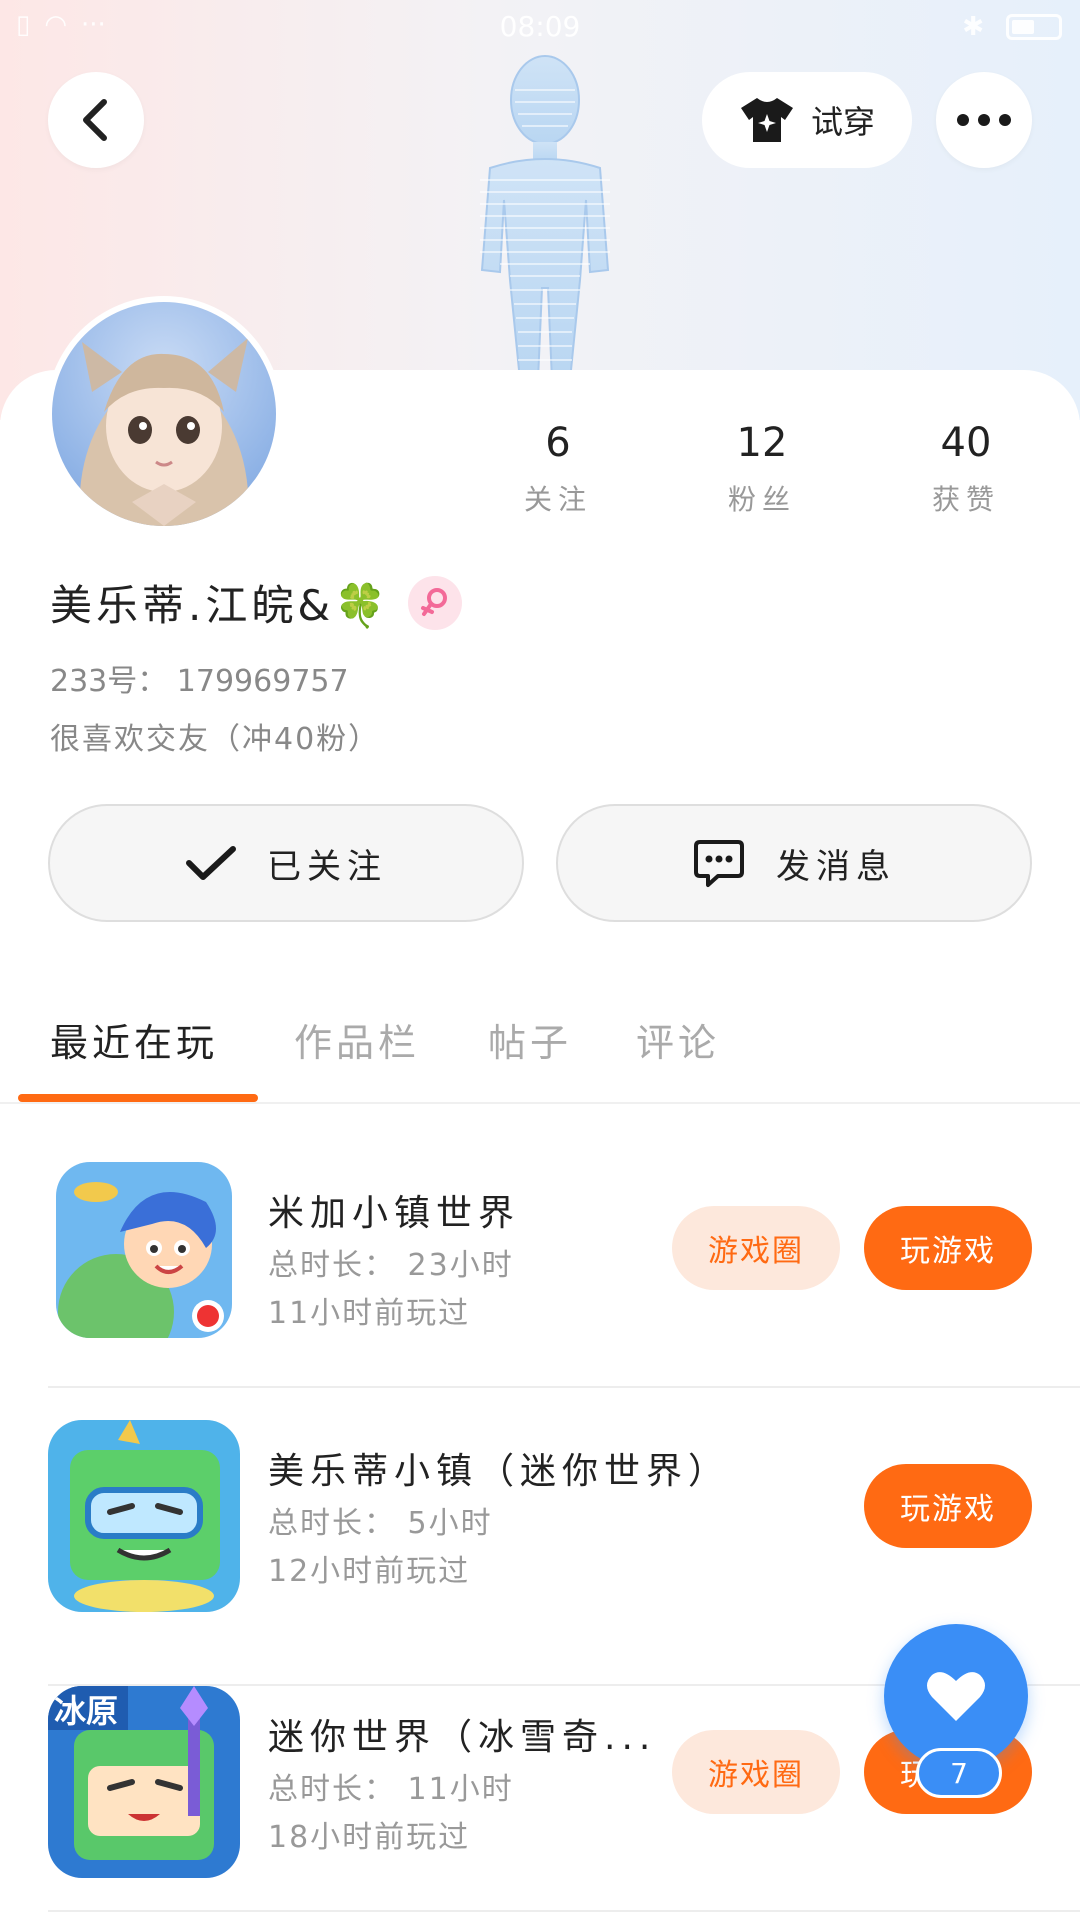 The height and width of the screenshot is (1920, 1080). I want to click on game-total-time: 总时长： 5小时, so click(380, 1523).